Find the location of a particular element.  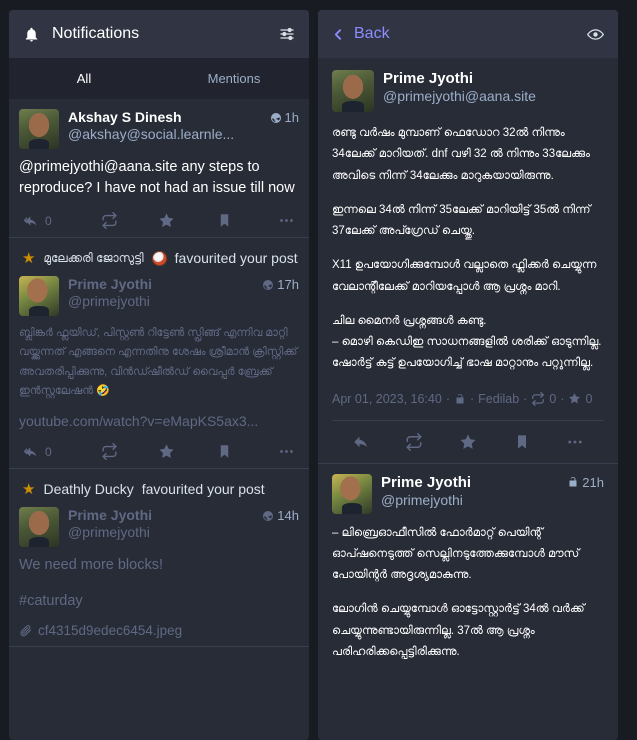

chevron-left-icon is located at coordinates (338, 34).